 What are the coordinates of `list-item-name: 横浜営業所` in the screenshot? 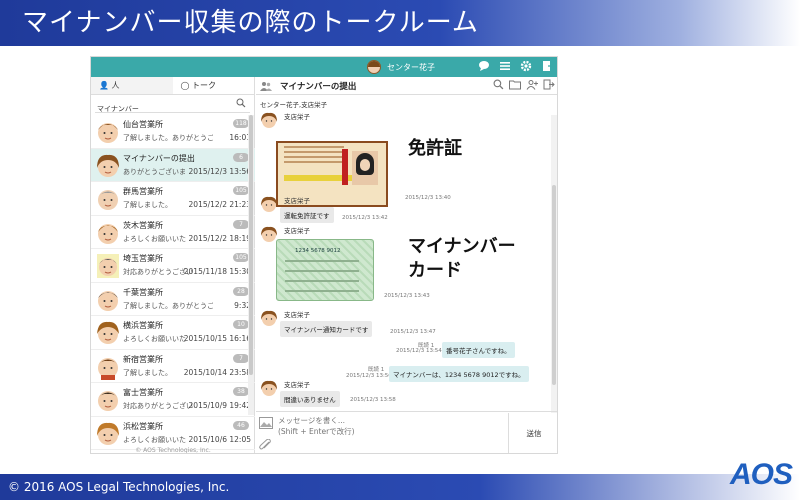 It's located at (143, 325).